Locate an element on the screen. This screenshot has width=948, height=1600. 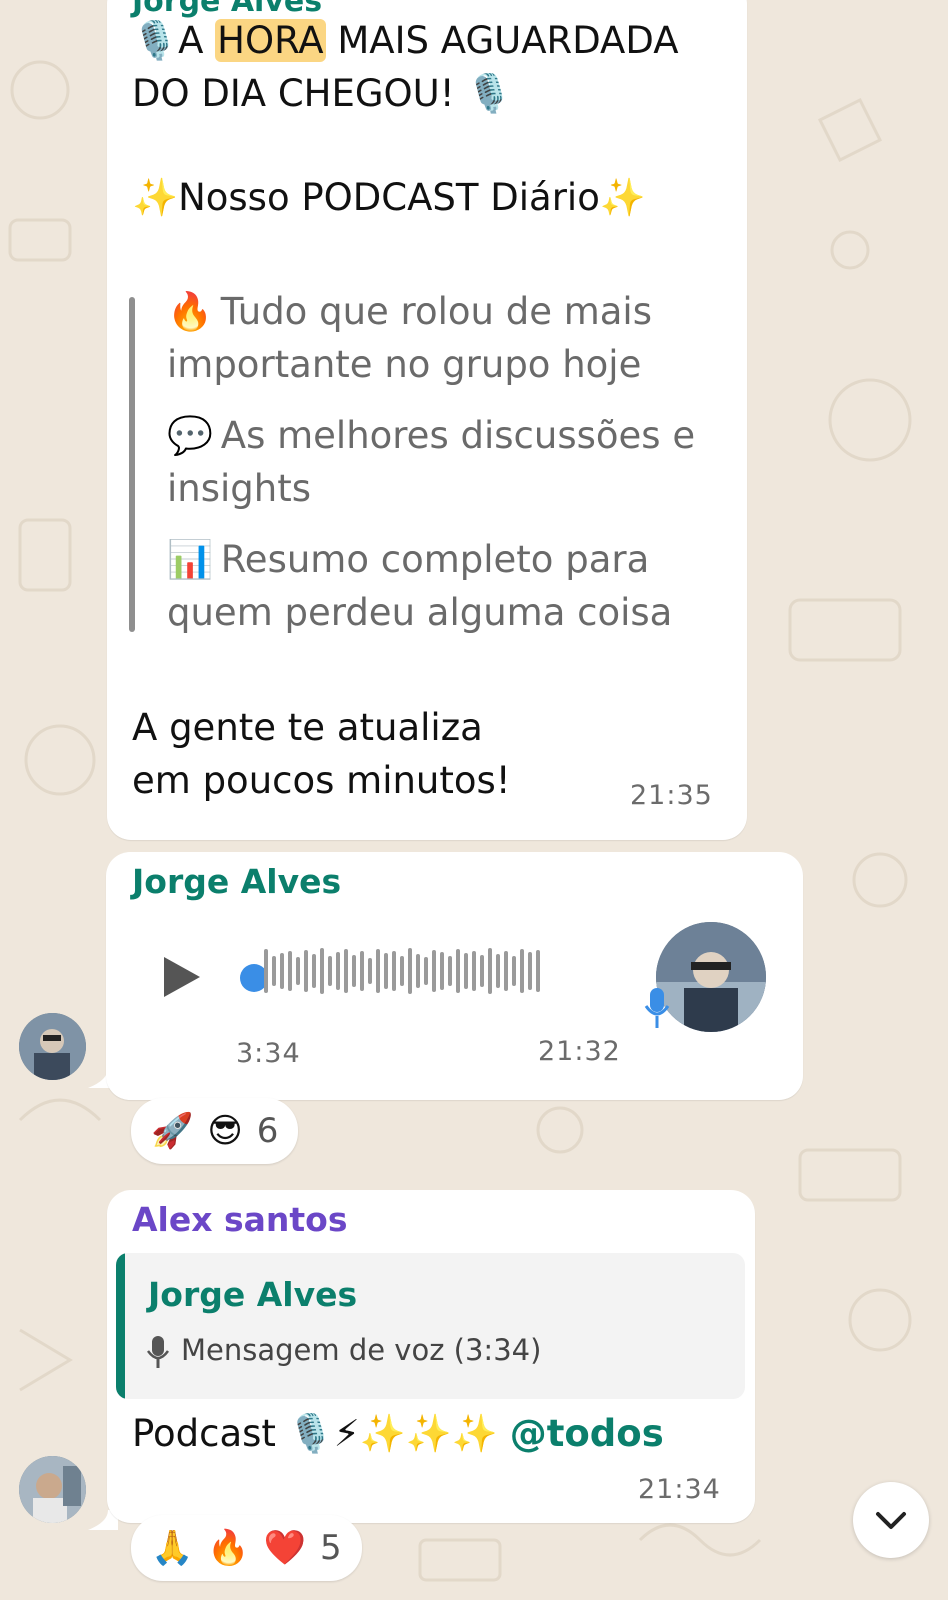
bullet-2-line-1: 💬 As melhores discussões e is located at coordinates (431, 436).